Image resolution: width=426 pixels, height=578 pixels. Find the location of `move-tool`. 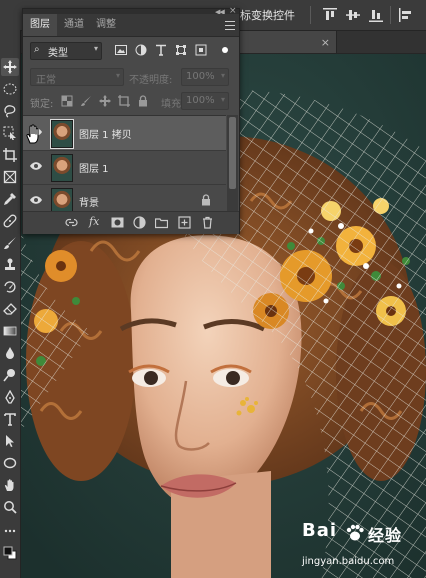

move-tool is located at coordinates (10, 67).